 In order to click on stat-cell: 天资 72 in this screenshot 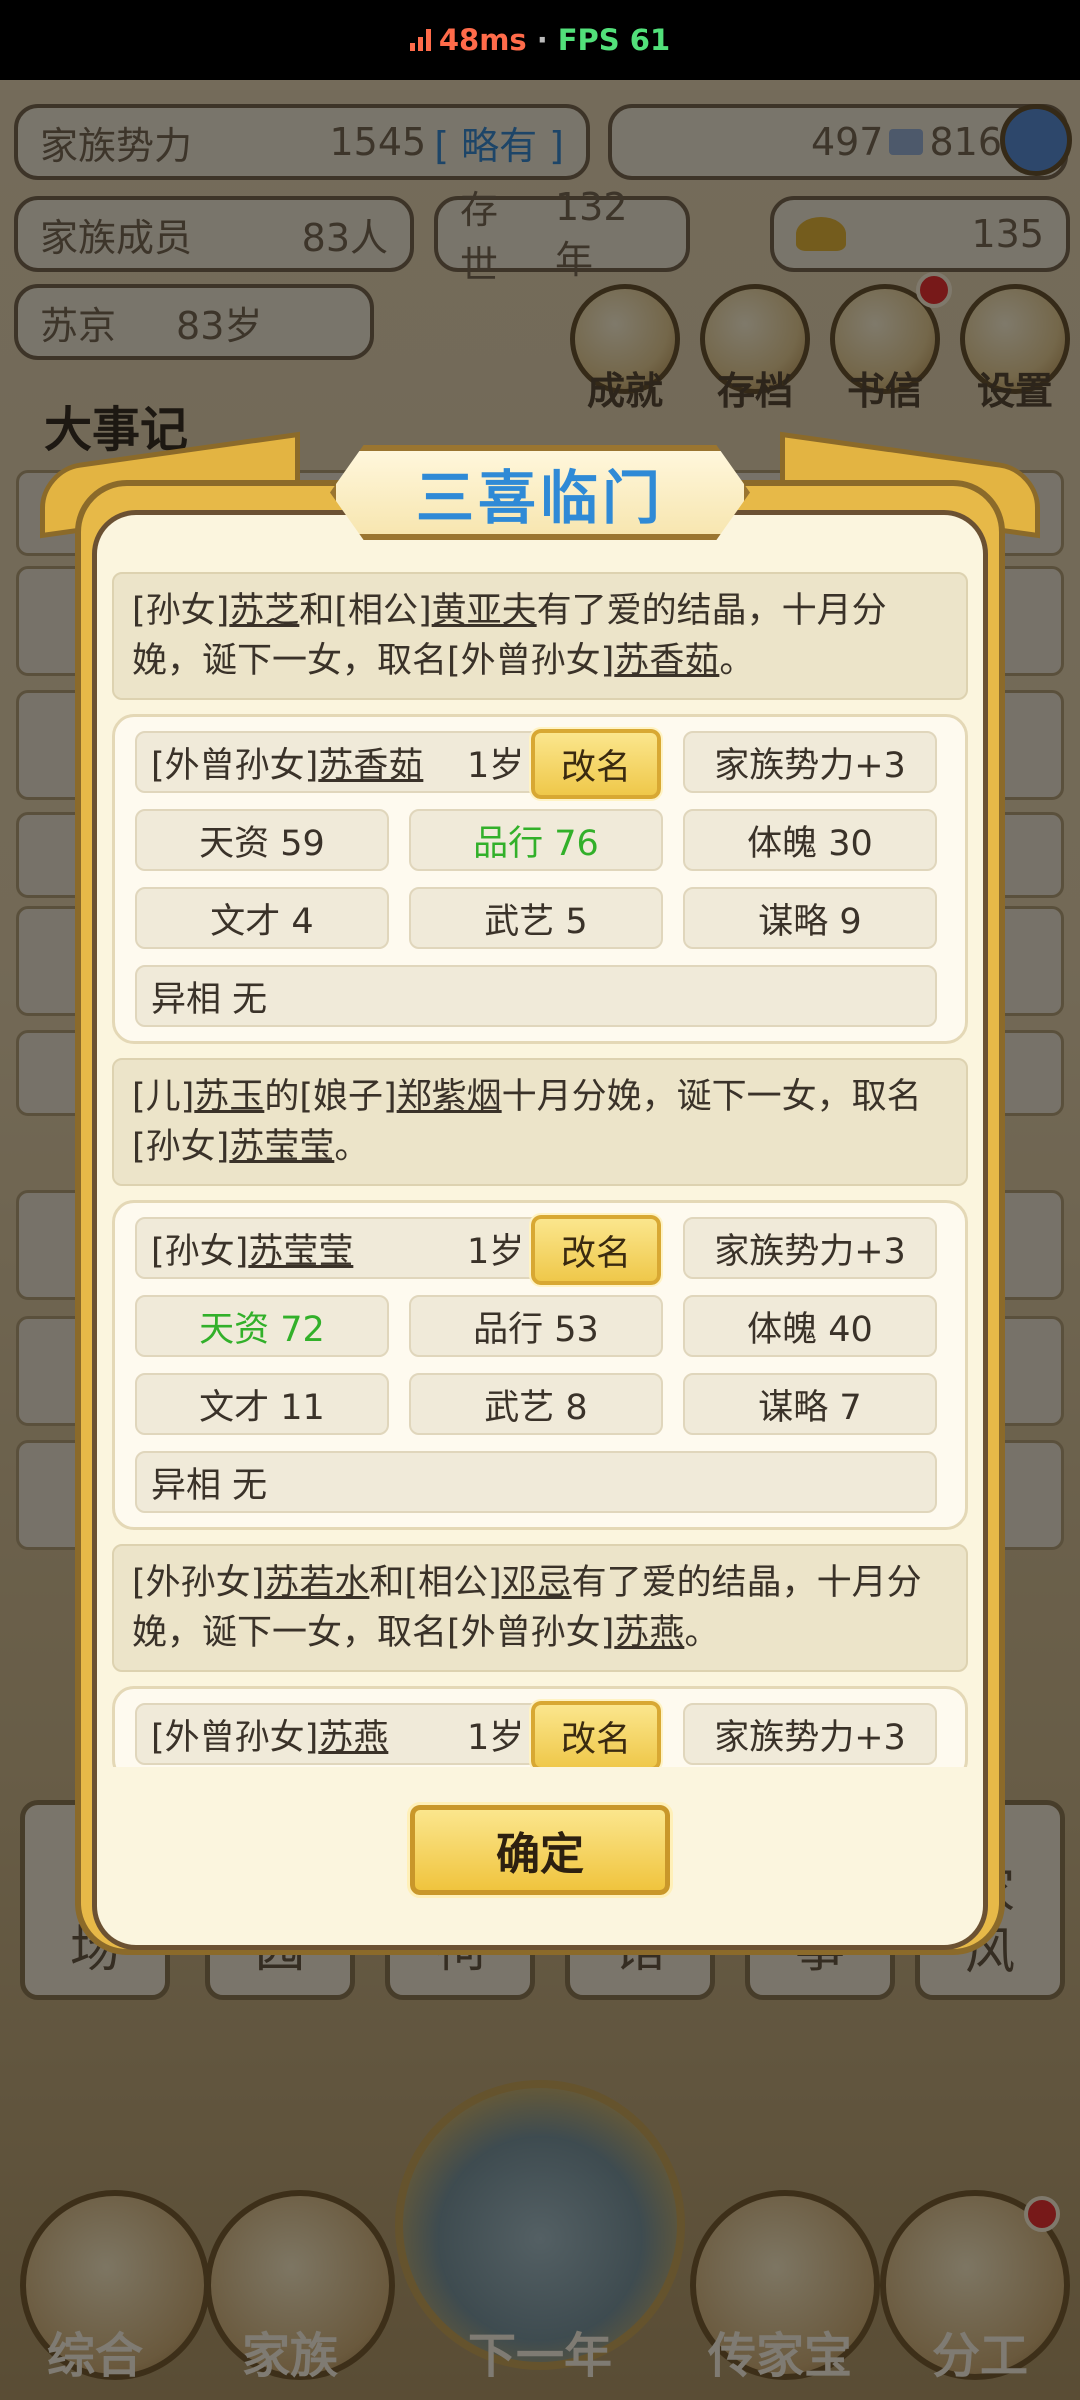, I will do `click(262, 1326)`.